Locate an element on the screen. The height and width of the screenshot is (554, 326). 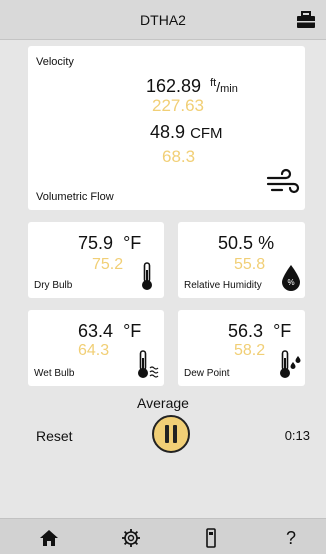
wind-icon is located at coordinates (283, 181).